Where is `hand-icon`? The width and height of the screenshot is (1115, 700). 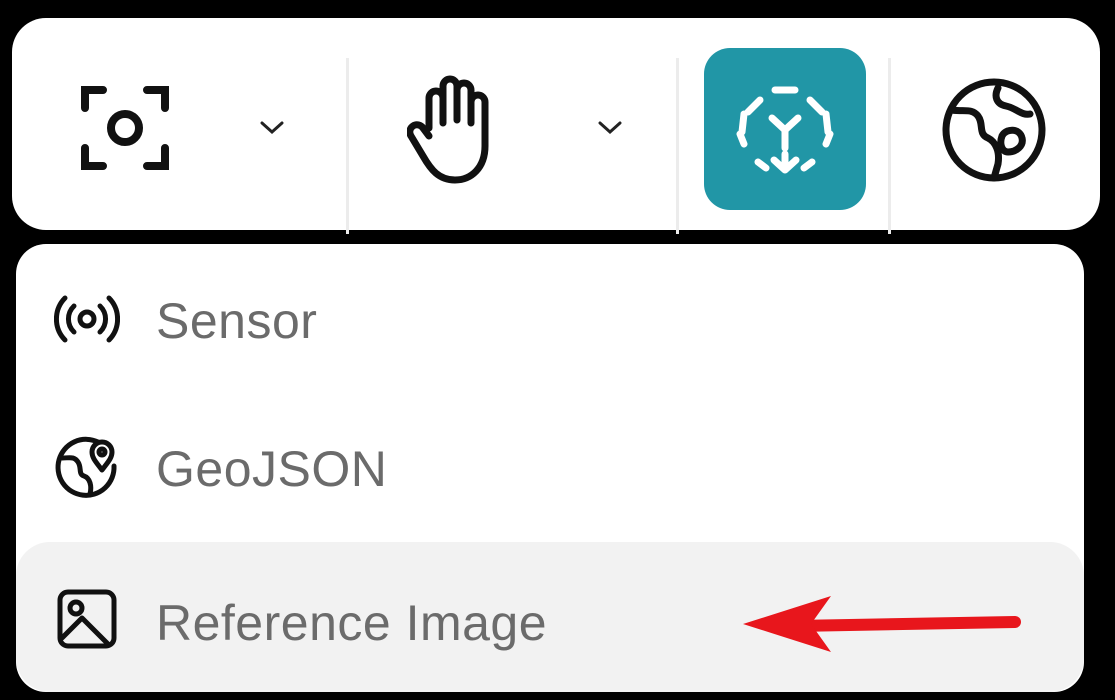
hand-icon is located at coordinates (448, 129).